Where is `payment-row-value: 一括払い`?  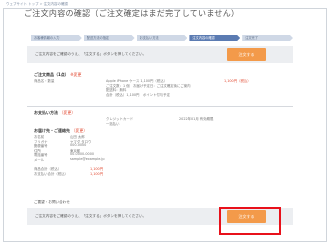 payment-row-value: 一括払い is located at coordinates (113, 123).